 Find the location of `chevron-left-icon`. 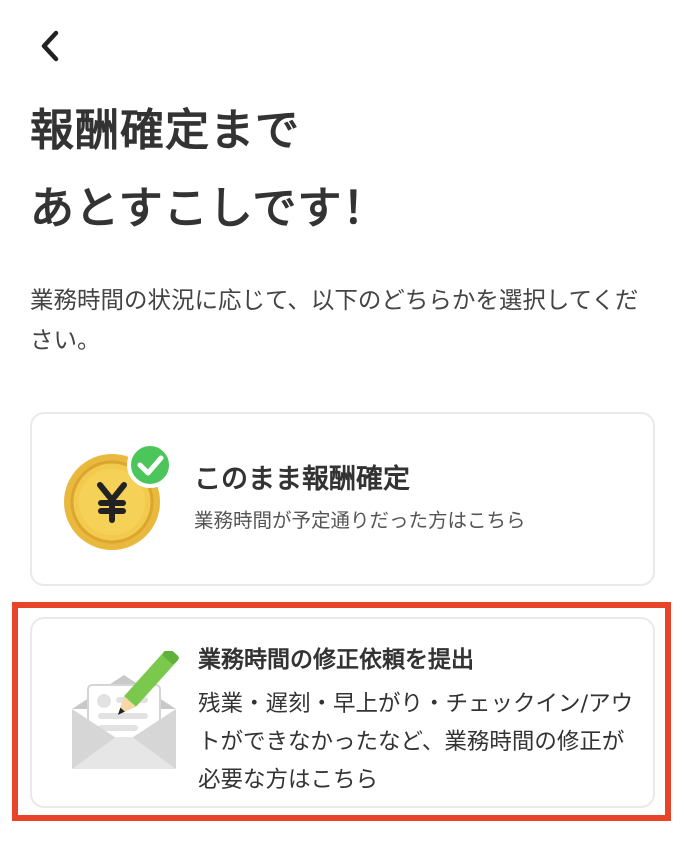

chevron-left-icon is located at coordinates (50, 46).